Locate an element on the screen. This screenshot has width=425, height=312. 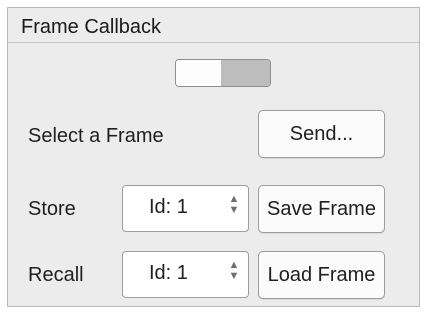
toggle-track-off is located at coordinates (245, 73).